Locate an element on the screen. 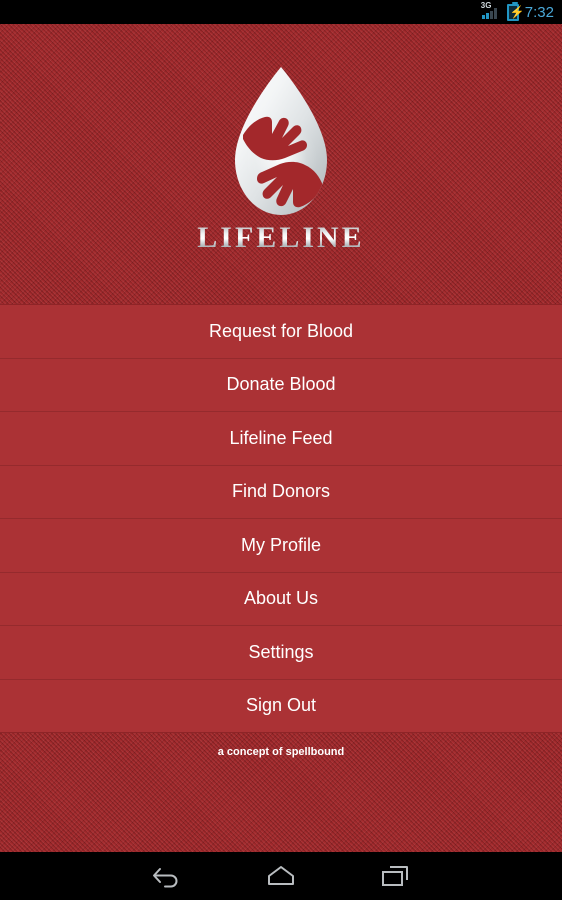 This screenshot has height=900, width=562. menu-item-label: My Profile is located at coordinates (280, 544).